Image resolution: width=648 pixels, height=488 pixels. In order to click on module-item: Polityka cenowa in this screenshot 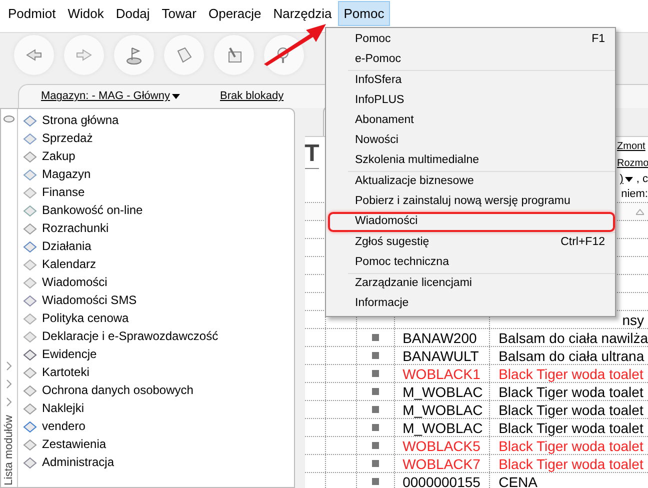, I will do `click(85, 318)`.